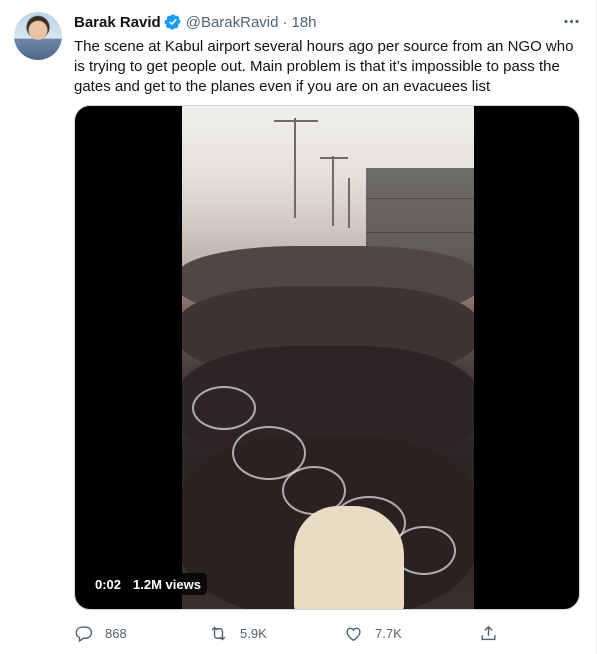 The image size is (597, 654). I want to click on retweet-icon, so click(218, 633).